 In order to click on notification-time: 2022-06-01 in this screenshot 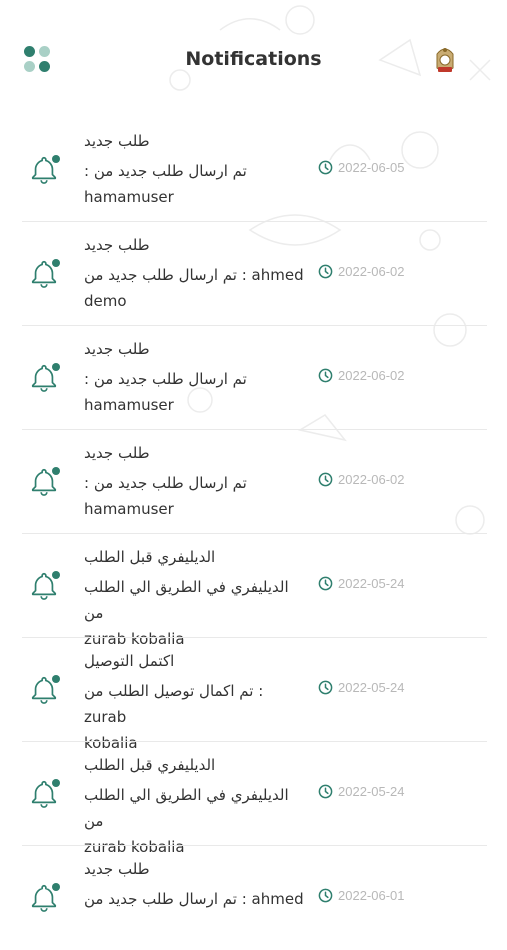, I will do `click(361, 895)`.